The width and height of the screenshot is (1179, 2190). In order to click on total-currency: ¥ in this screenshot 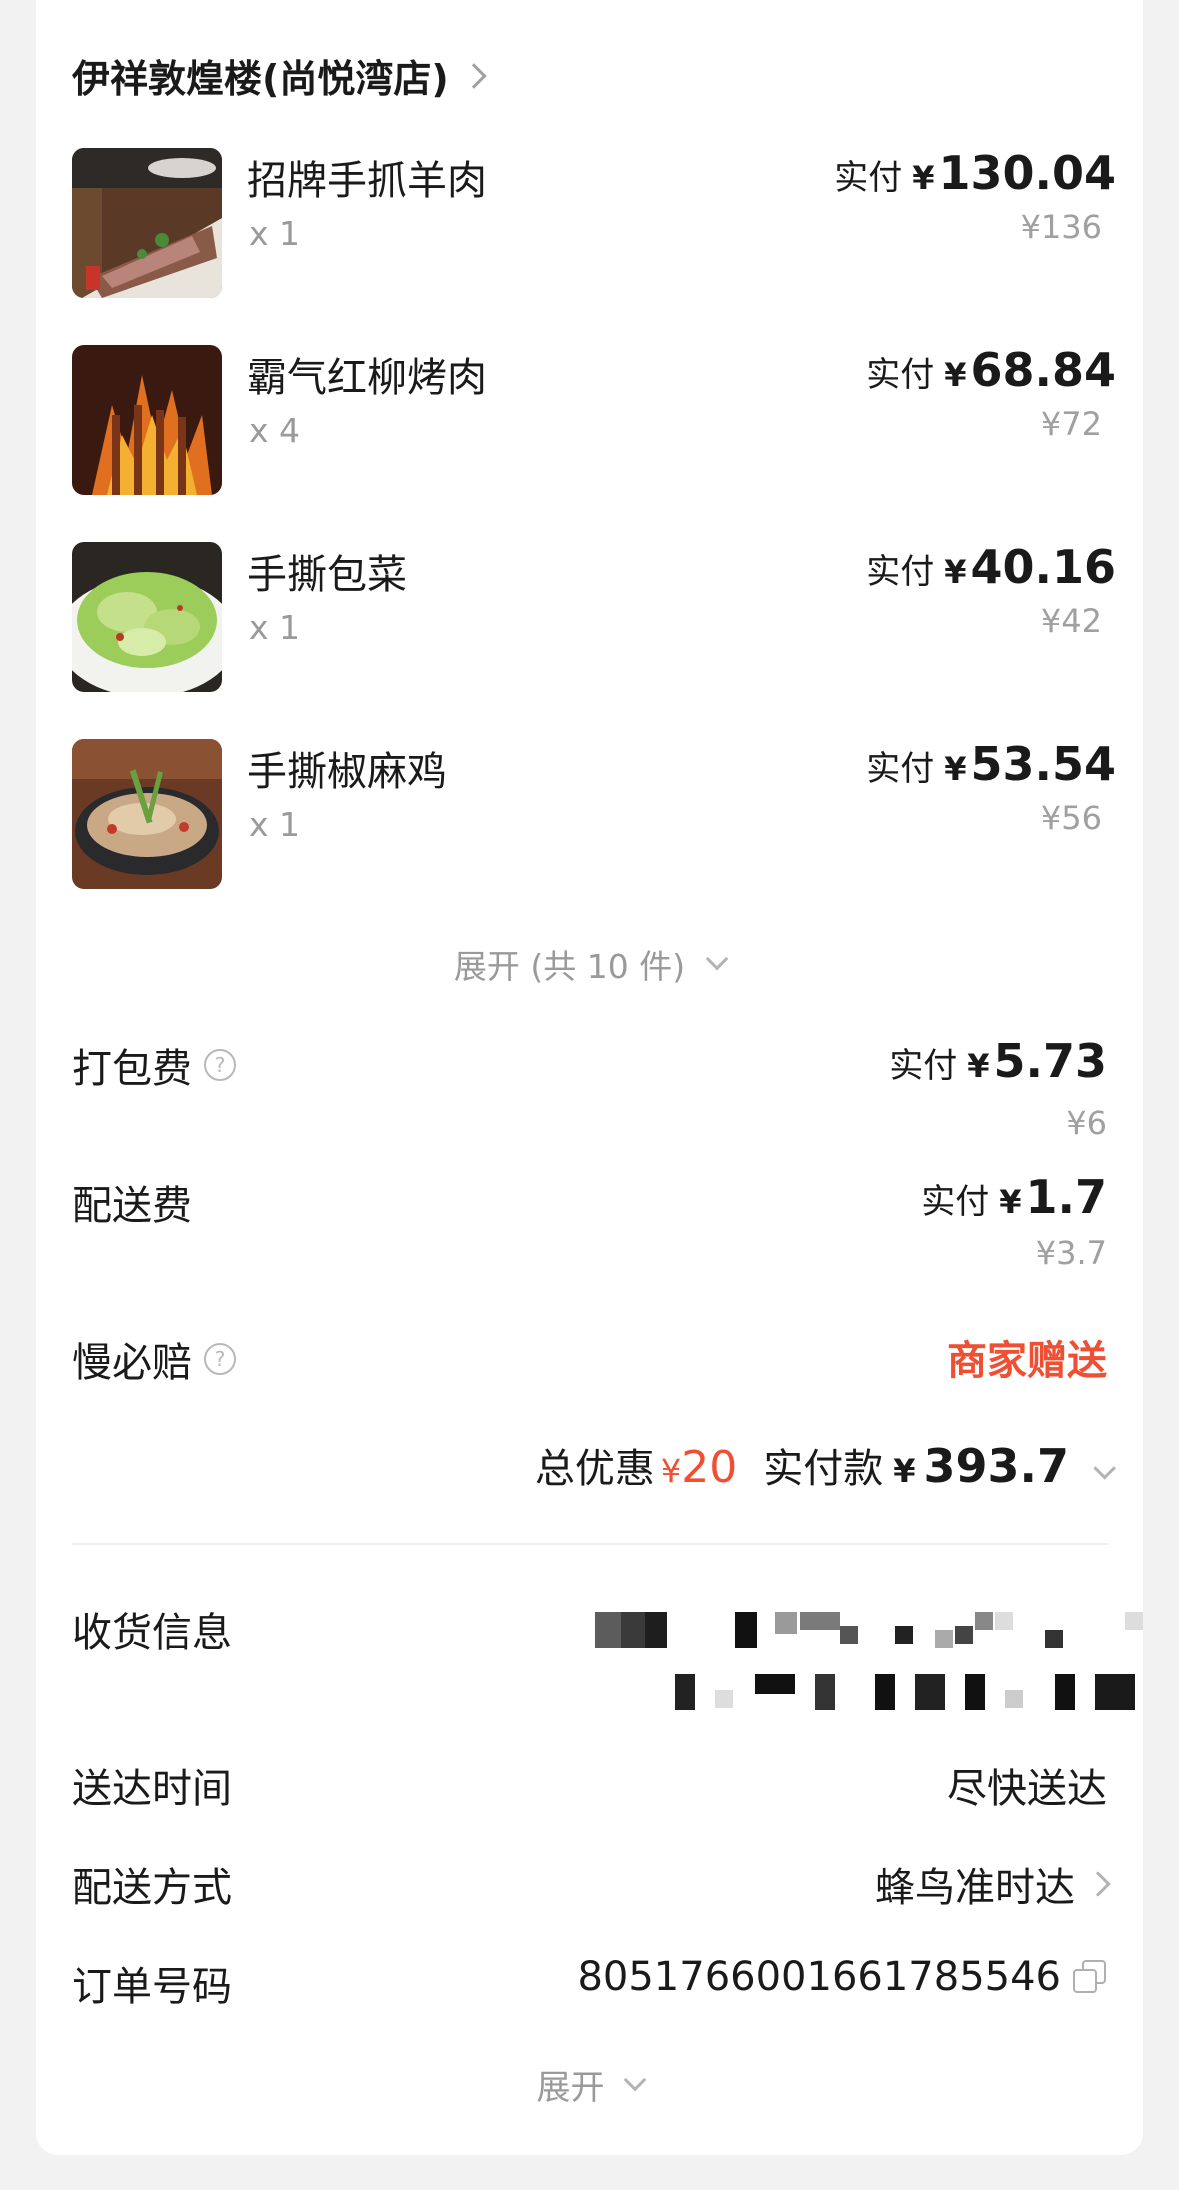, I will do `click(904, 1471)`.